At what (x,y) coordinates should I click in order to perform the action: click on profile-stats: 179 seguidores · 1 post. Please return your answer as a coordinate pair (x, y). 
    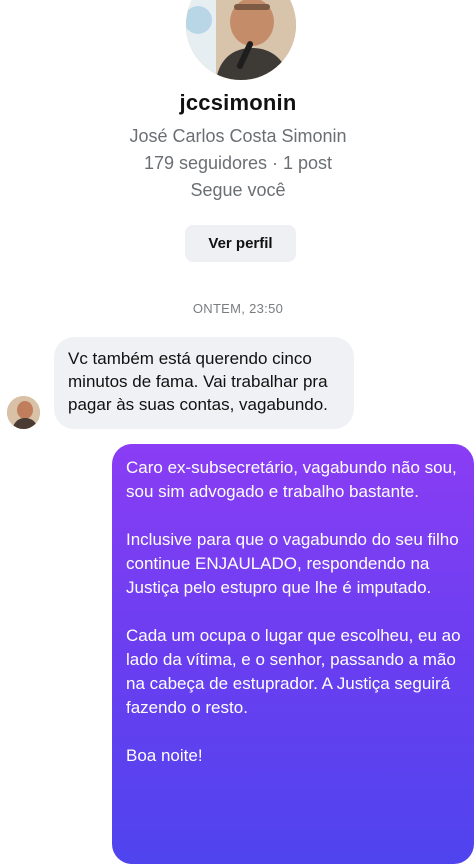
    Looking at the image, I should click on (238, 163).